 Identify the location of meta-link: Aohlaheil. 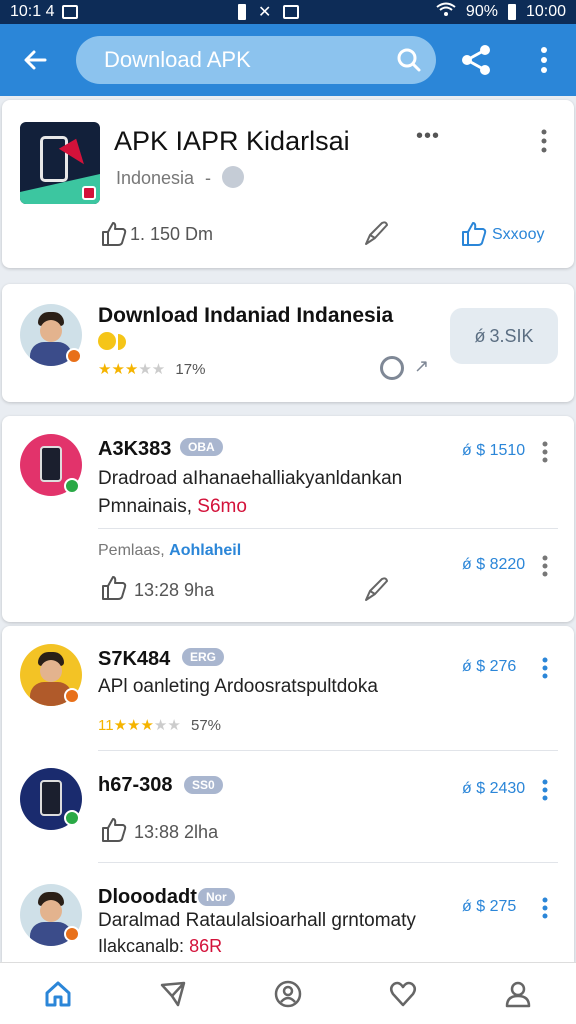
(205, 550).